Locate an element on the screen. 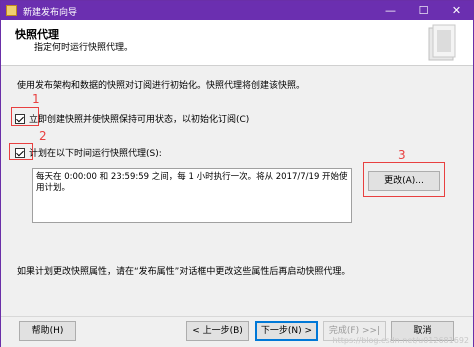  option-schedule-snapshot-label: 计划在以下时间运行快照代理(S): is located at coordinates (95, 154).